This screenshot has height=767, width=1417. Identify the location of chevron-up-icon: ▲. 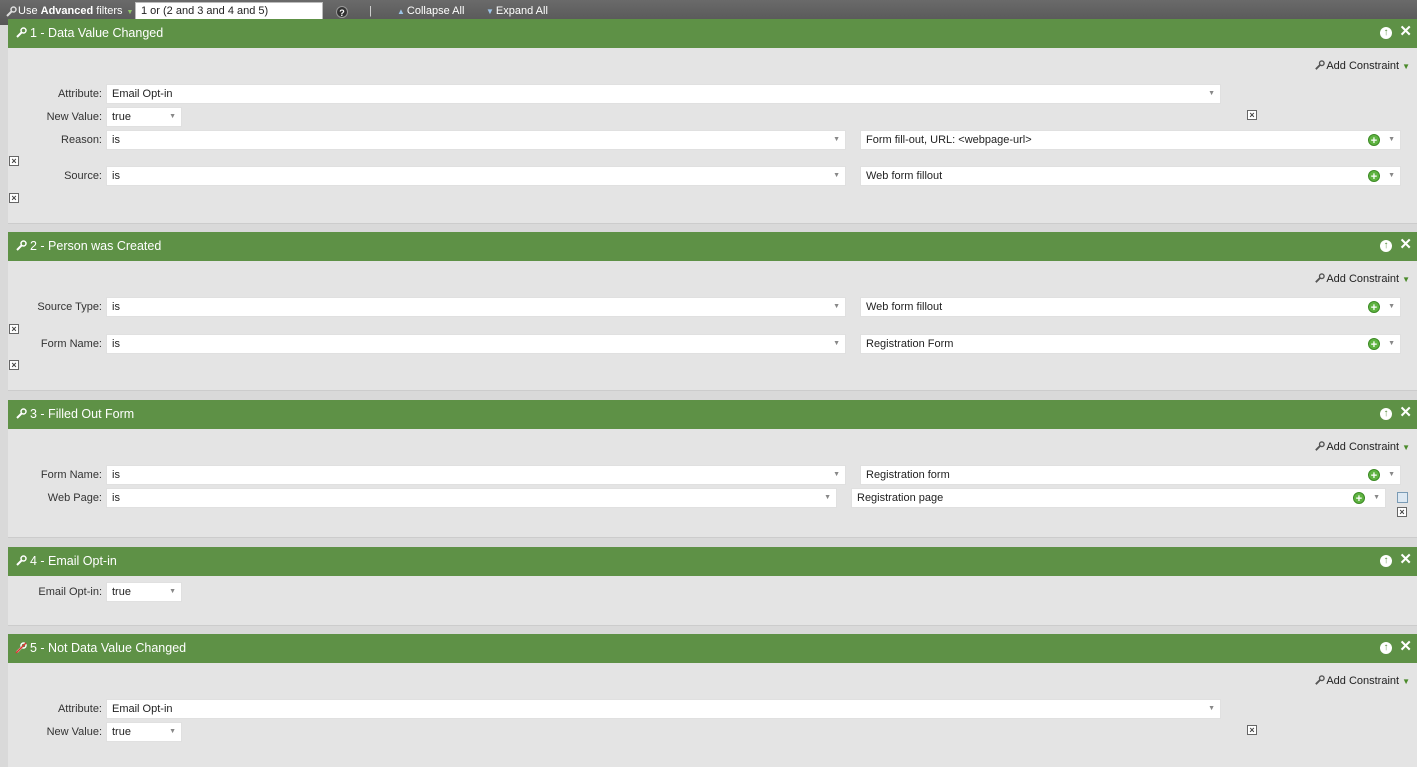
(401, 11).